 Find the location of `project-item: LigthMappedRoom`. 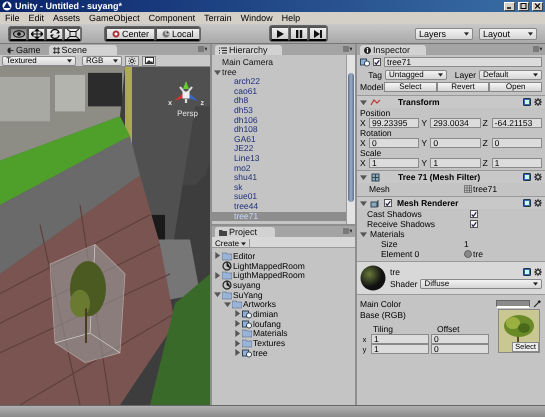

project-item: LigthMappedRoom is located at coordinates (283, 275).